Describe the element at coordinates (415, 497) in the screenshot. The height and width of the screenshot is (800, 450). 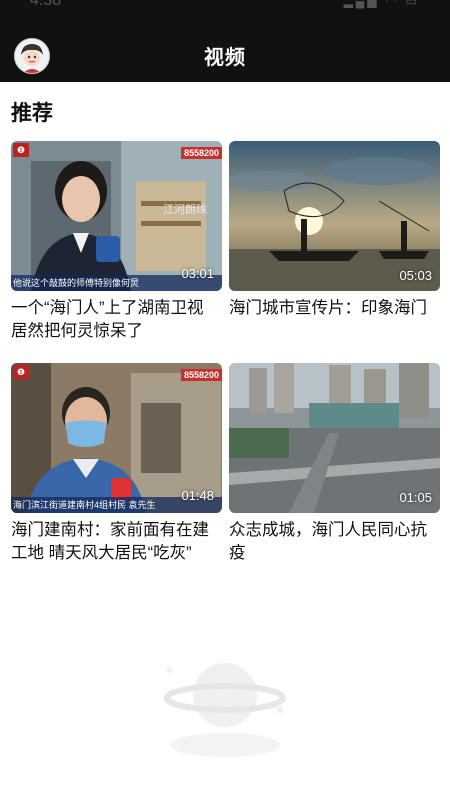
I see `video-duration: 01:05` at that location.